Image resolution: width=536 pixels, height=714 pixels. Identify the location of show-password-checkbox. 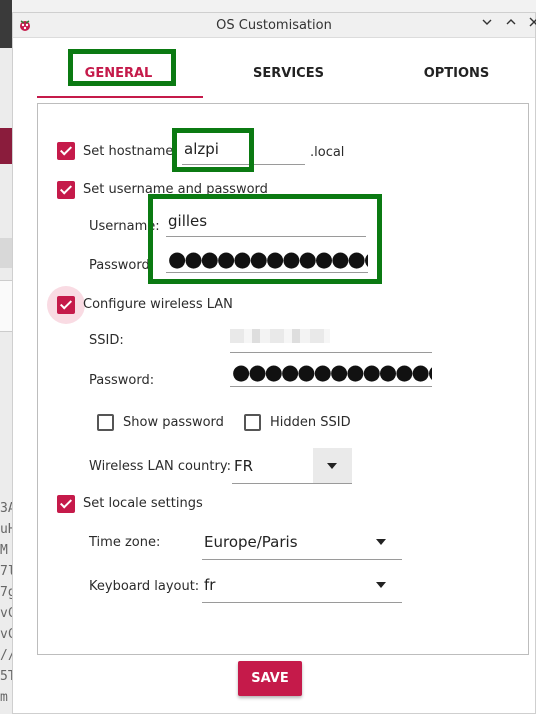
(105, 422).